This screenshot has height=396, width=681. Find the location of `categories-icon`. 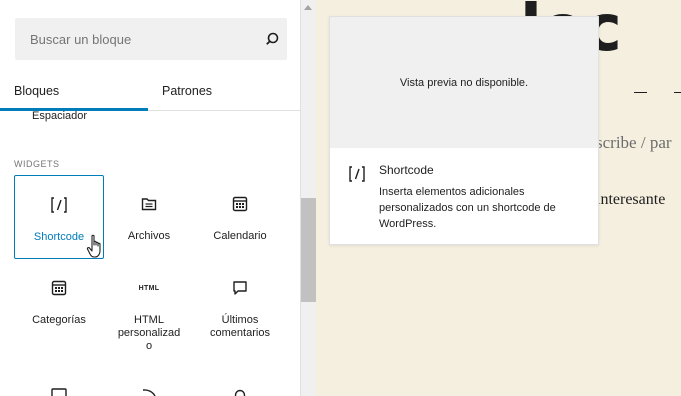

categories-icon is located at coordinates (59, 288).